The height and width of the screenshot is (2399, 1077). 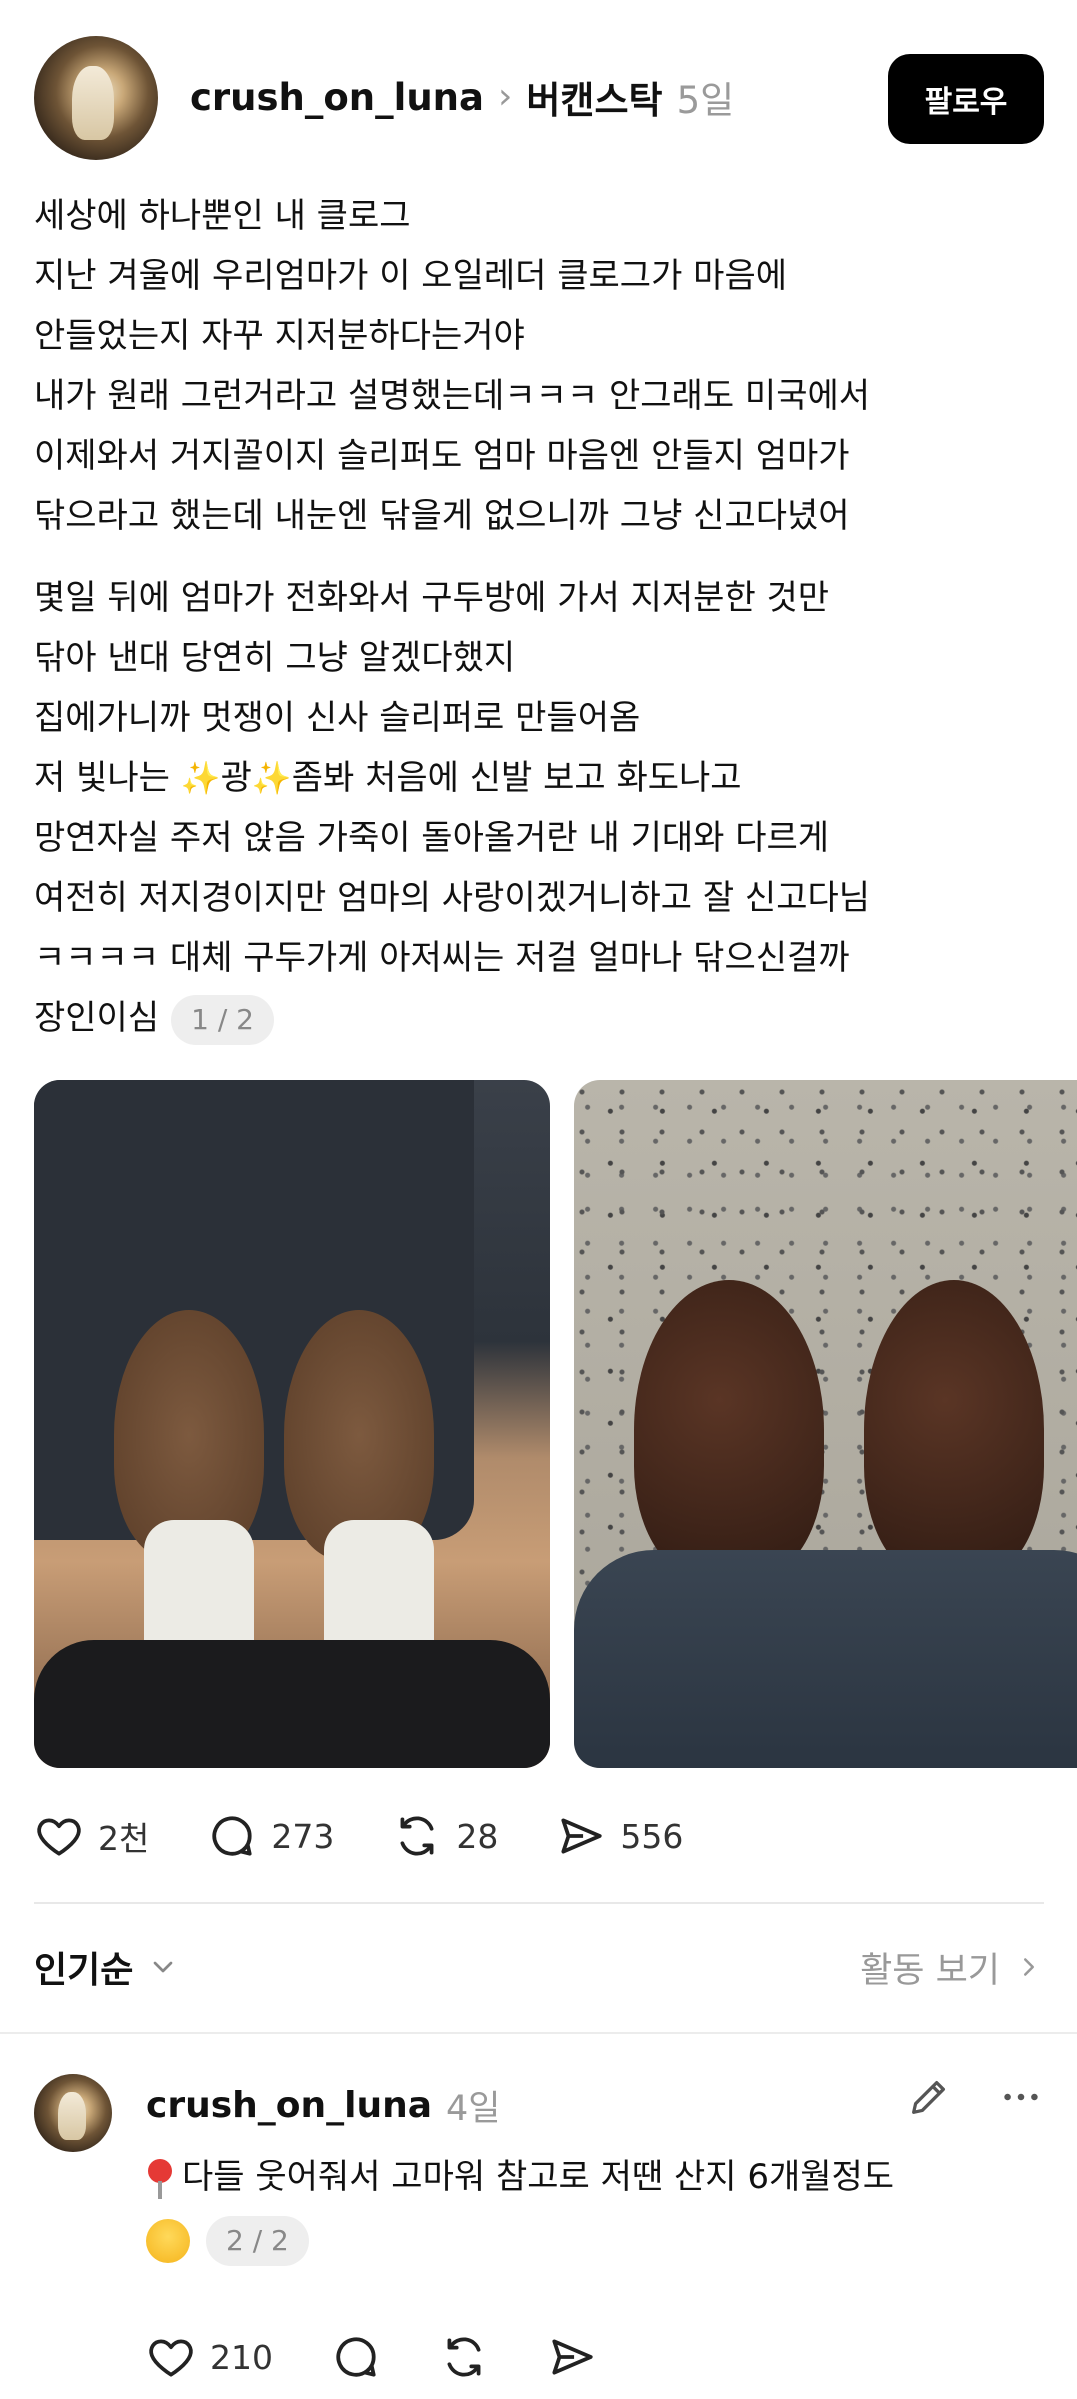 I want to click on like-count: 2천, so click(x=124, y=1838).